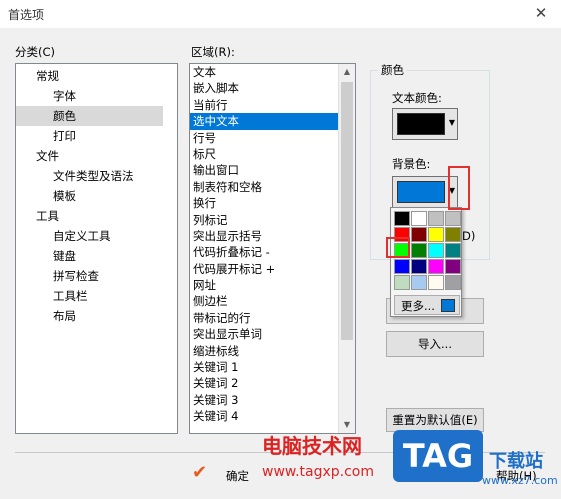 Image resolution: width=561 pixels, height=499 pixels. I want to click on bg-color-swatch, so click(421, 192).